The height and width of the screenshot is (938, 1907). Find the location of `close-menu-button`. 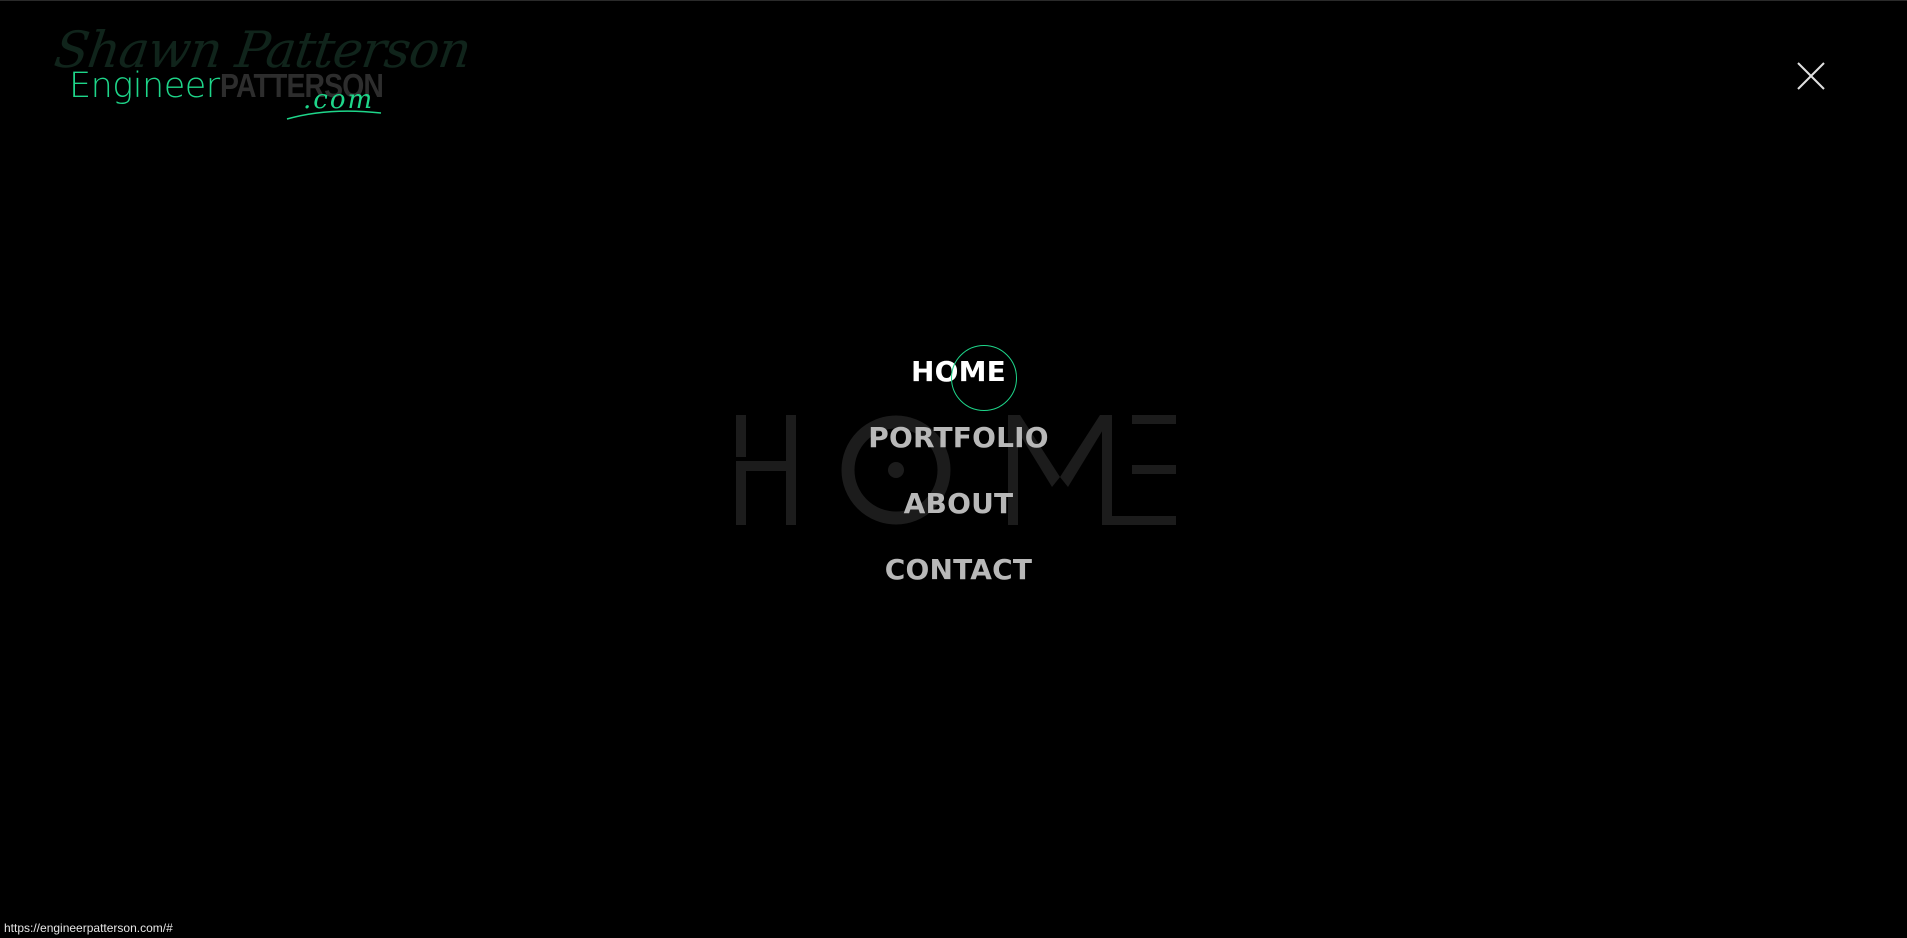

close-menu-button is located at coordinates (1811, 76).